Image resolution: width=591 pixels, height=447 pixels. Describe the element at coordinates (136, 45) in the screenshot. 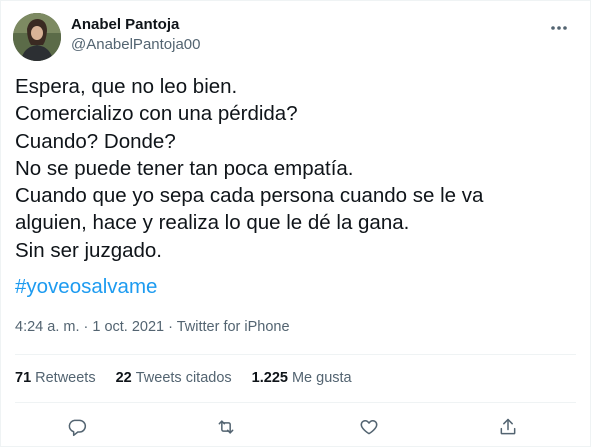

I see `author-handle: @AnabelPantoja00` at that location.